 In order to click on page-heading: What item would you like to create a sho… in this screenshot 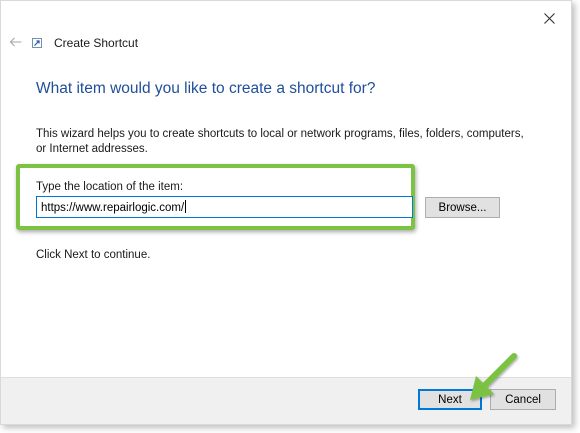, I will do `click(206, 88)`.